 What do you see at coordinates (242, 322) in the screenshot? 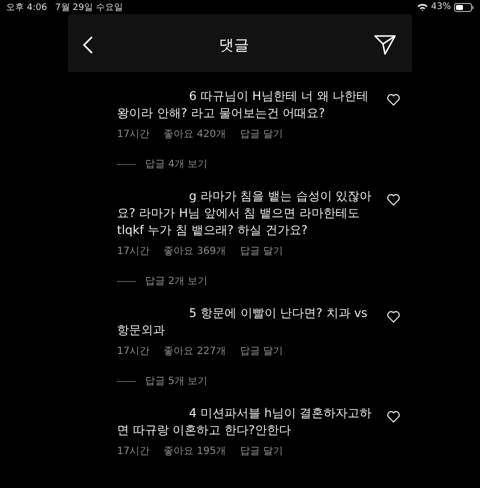
I see `comment-text: 5 항문에 이빨이 난다면? 치과 vs 항문외과` at bounding box center [242, 322].